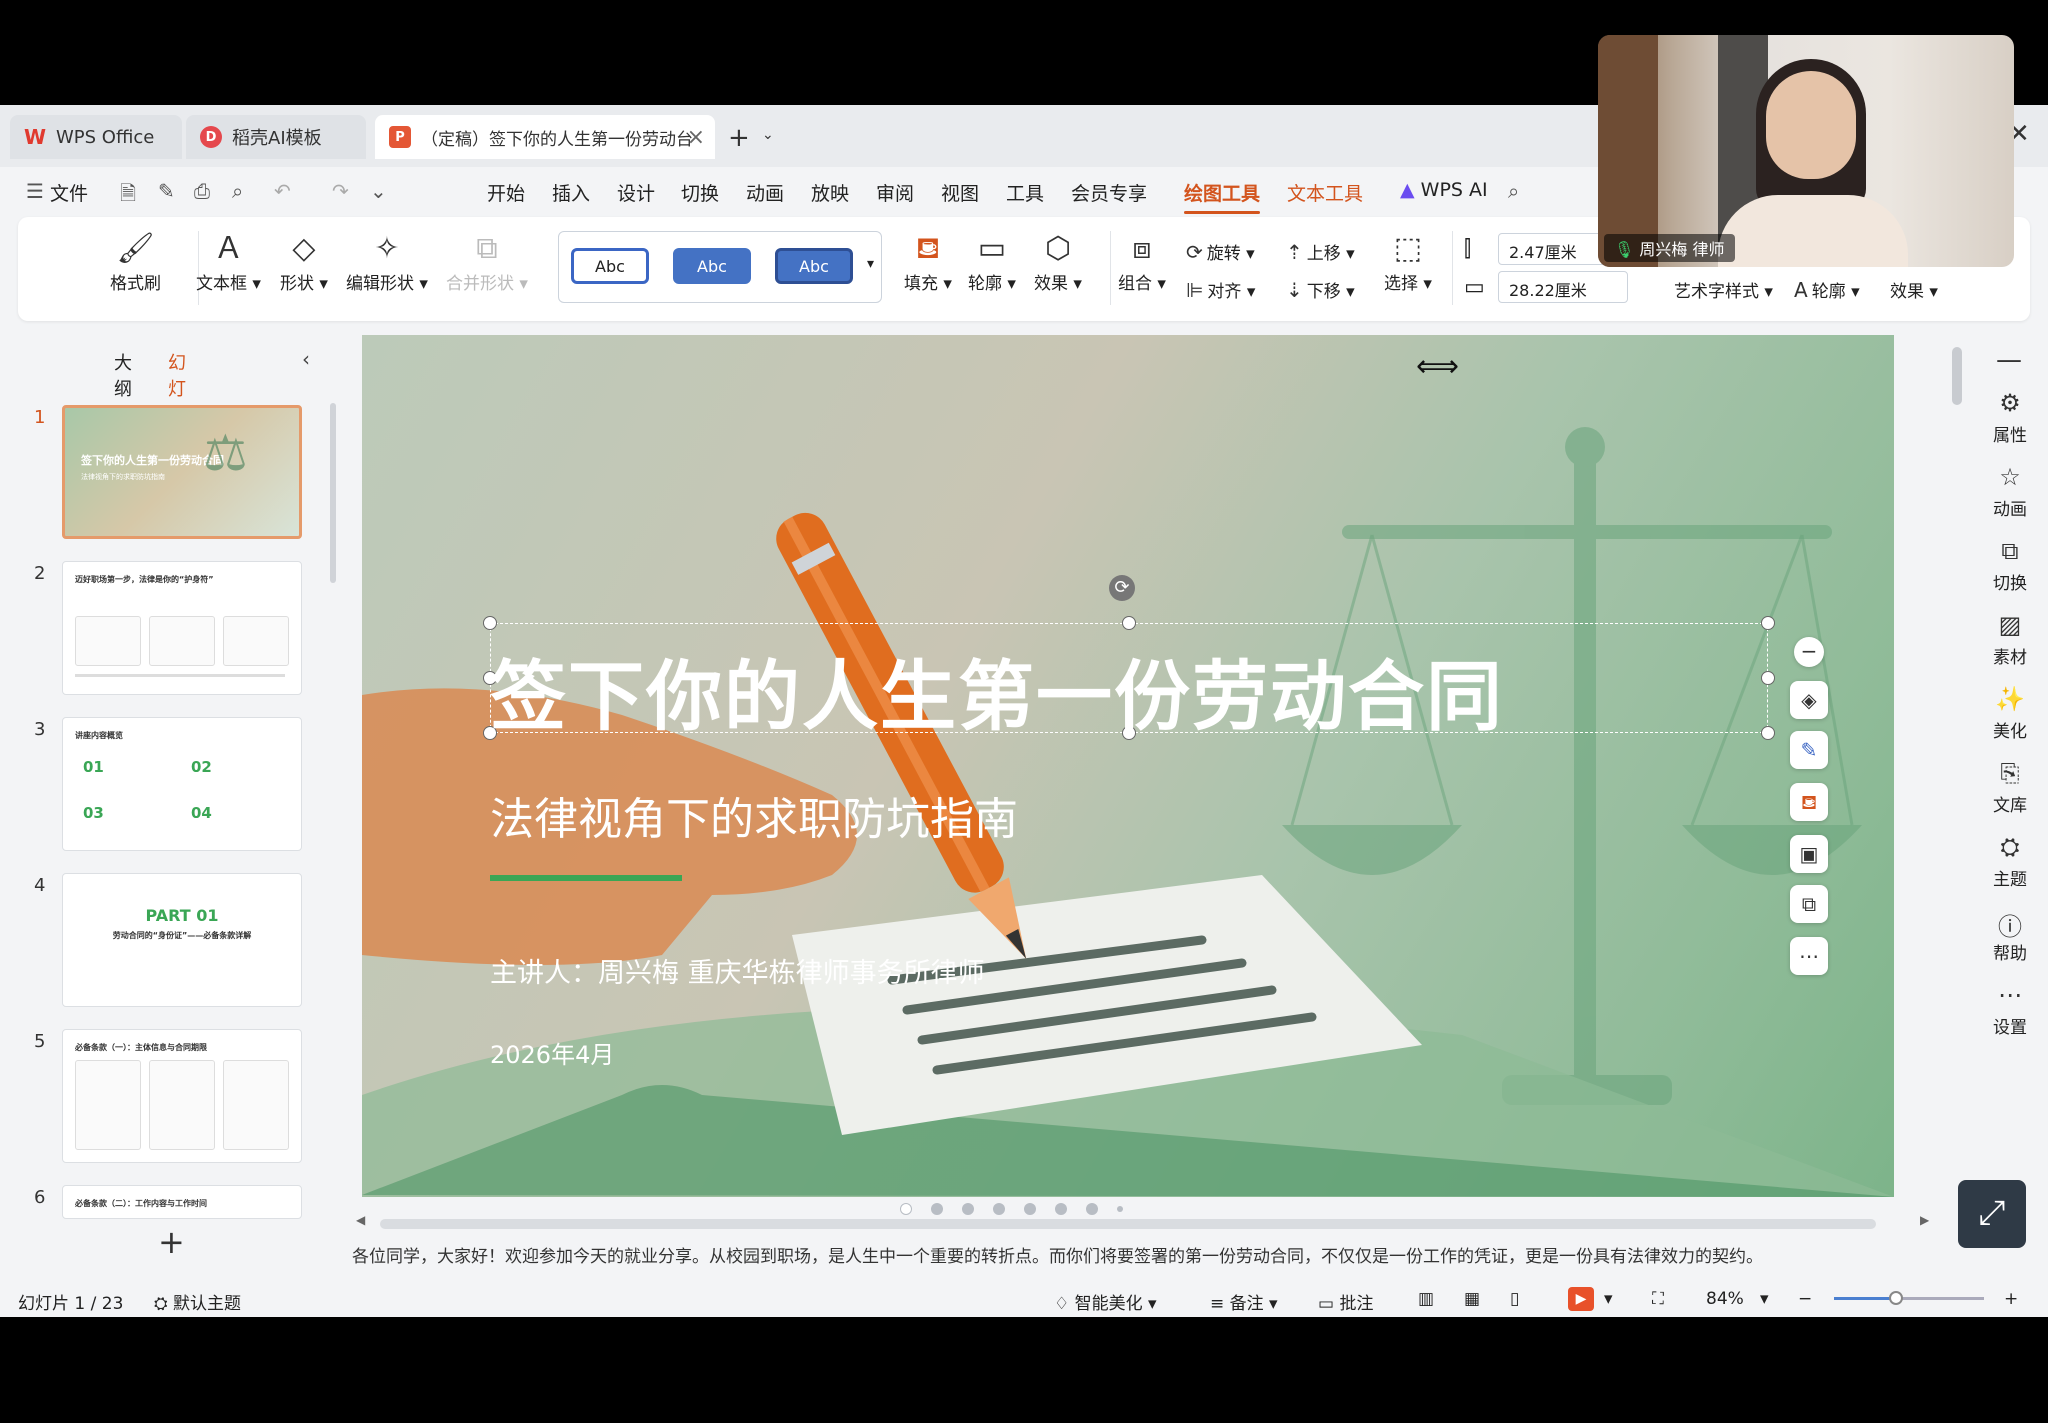  I want to click on merge-shape-button: ⧉ 合并形状 ▾, so click(487, 261).